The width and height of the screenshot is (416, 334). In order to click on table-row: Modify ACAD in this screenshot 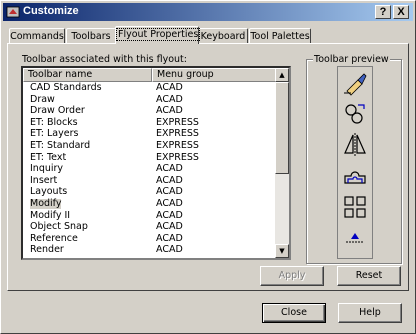, I will do `click(150, 204)`.